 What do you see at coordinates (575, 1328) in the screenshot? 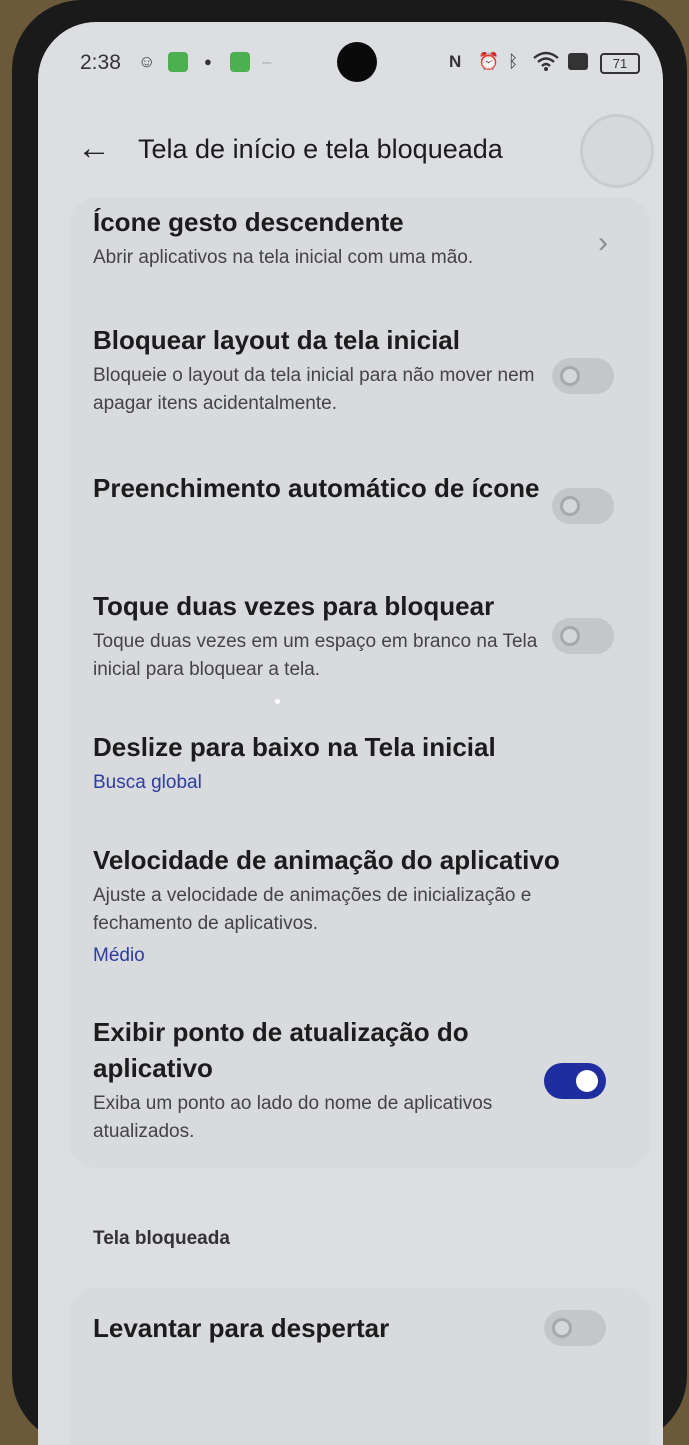
I see `raise-to-wake-toggle` at bounding box center [575, 1328].